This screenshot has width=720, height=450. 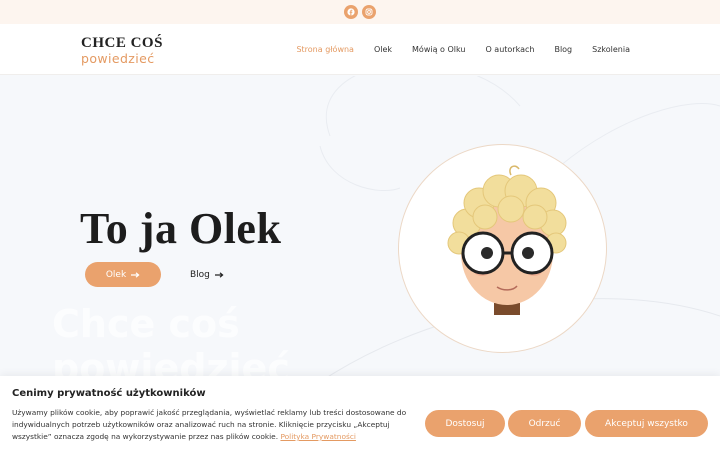 I want to click on boy-with-glasses-illustration, so click(x=507, y=240).